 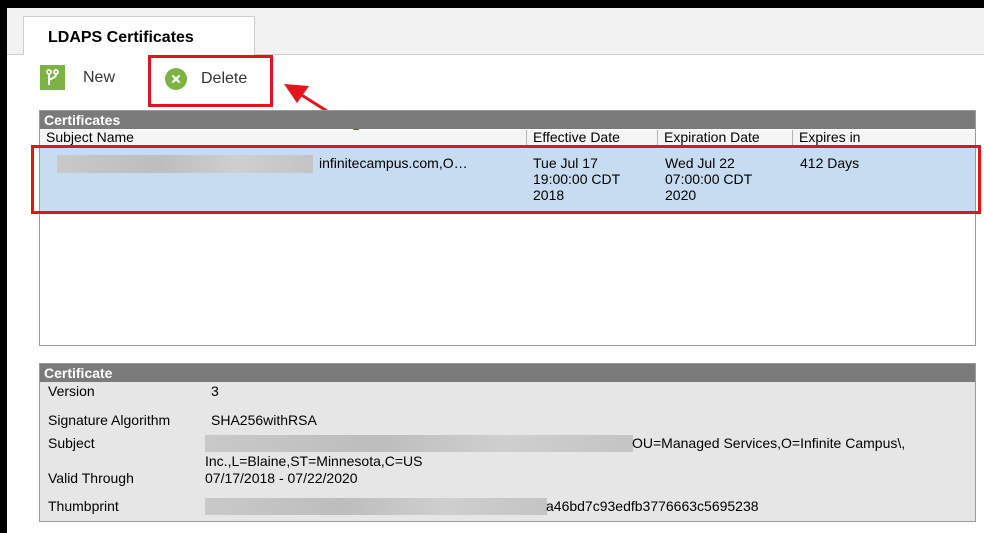 I want to click on redacted-subject-detail, so click(x=419, y=443).